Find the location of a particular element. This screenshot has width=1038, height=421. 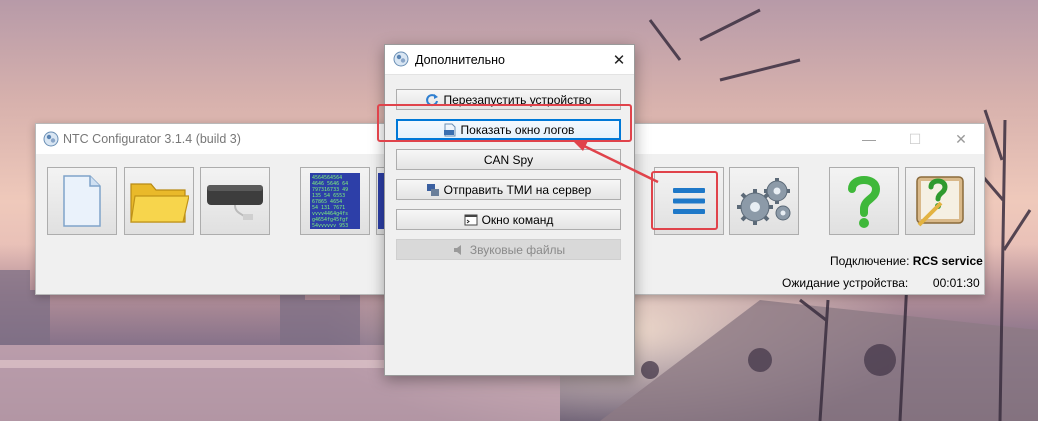

dialog-title: Дополнительно is located at coordinates (460, 60).